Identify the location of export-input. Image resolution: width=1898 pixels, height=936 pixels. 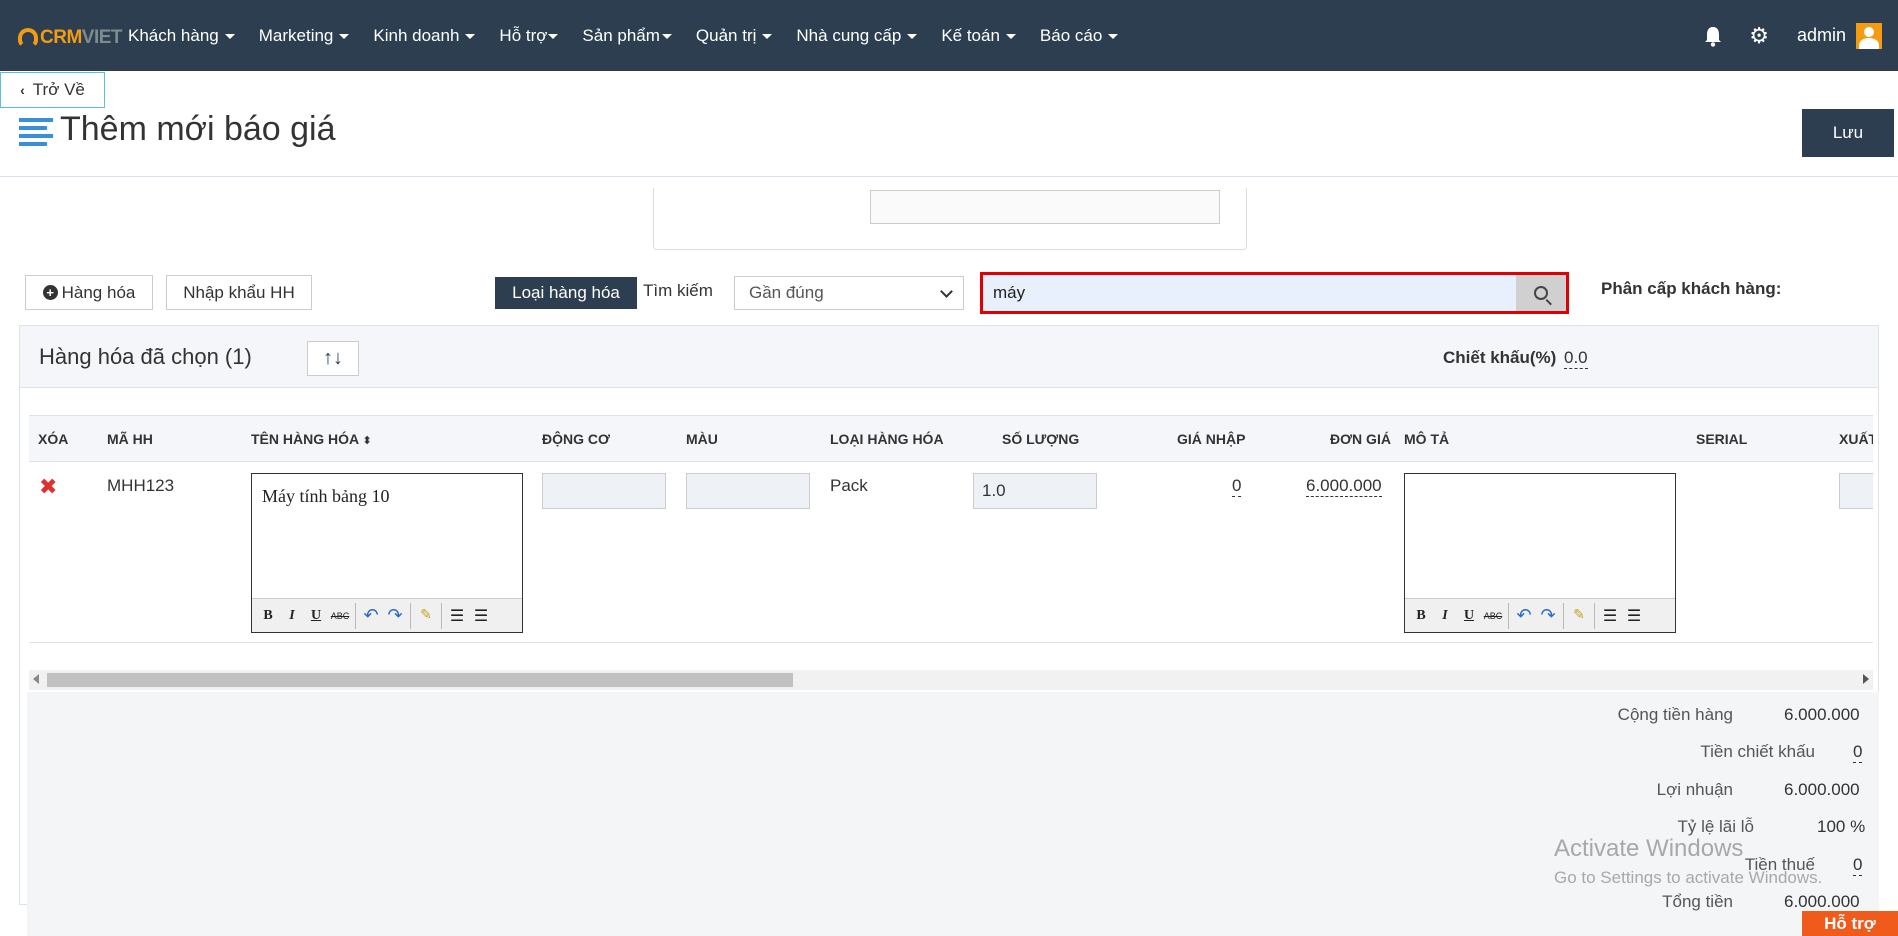
(1856, 491).